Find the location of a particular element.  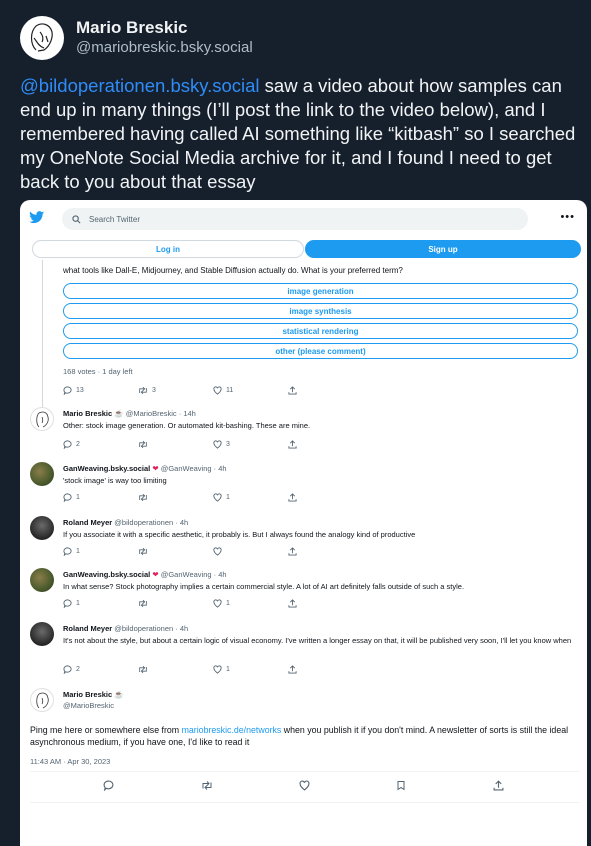

retweet-button: 3 is located at coordinates (175, 390).